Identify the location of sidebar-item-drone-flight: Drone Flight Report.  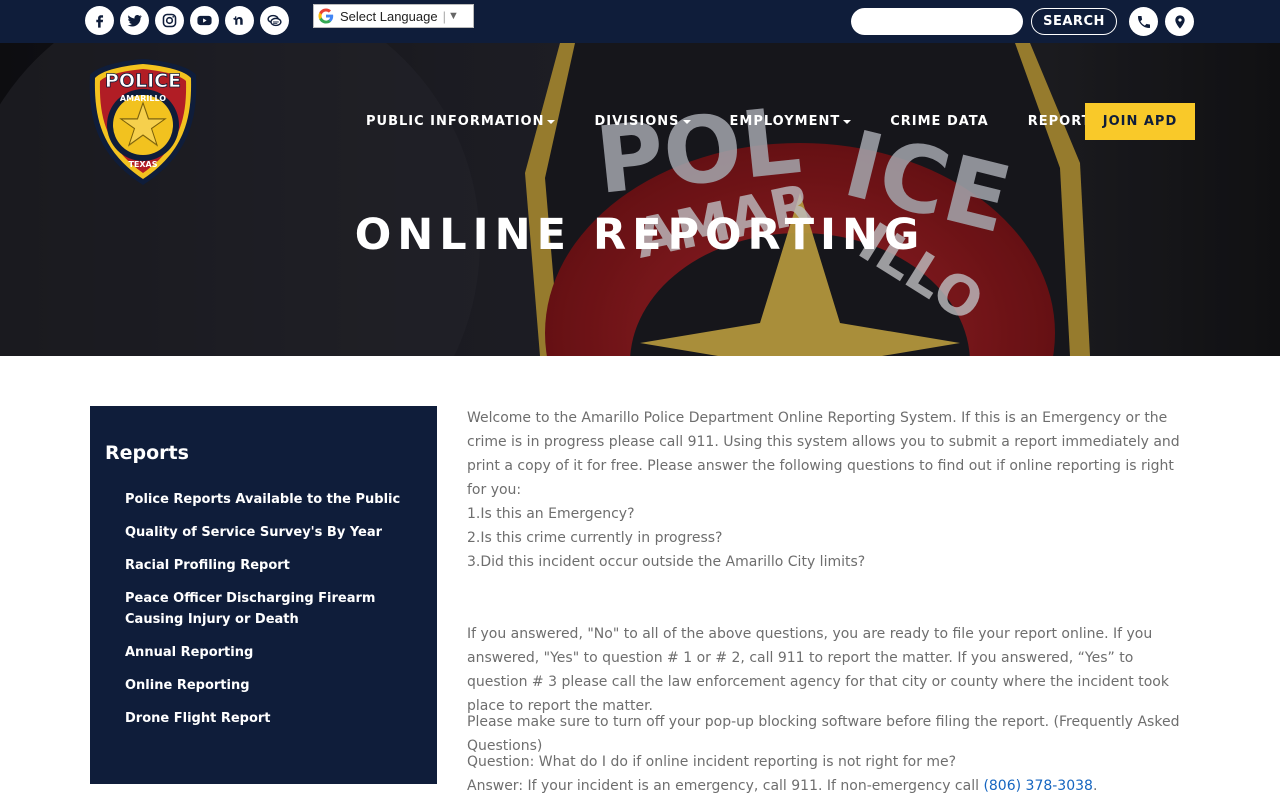
(270, 718).